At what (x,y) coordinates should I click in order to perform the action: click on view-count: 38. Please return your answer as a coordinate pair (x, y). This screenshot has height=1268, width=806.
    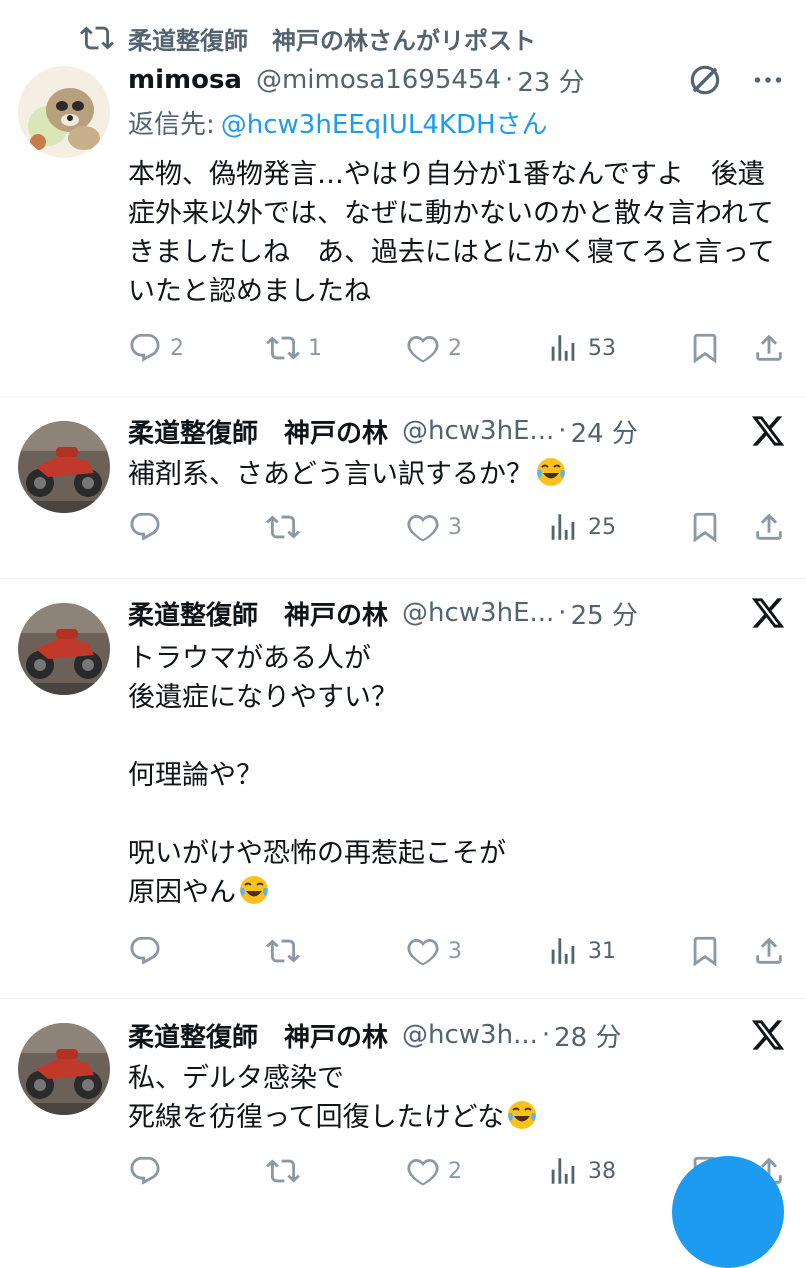
    Looking at the image, I should click on (602, 1171).